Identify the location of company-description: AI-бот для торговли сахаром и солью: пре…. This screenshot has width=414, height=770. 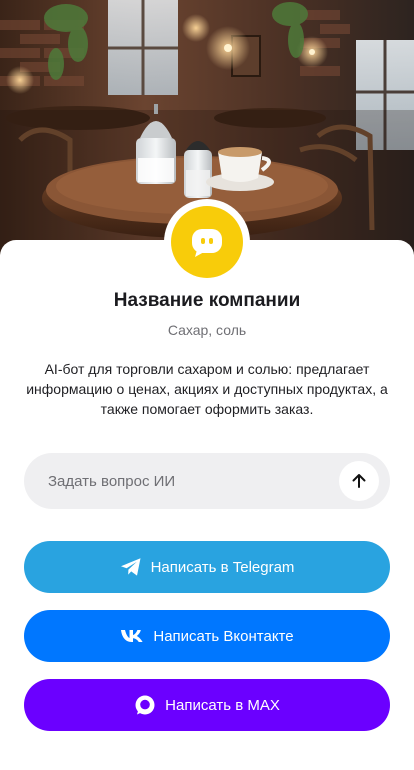
(207, 389).